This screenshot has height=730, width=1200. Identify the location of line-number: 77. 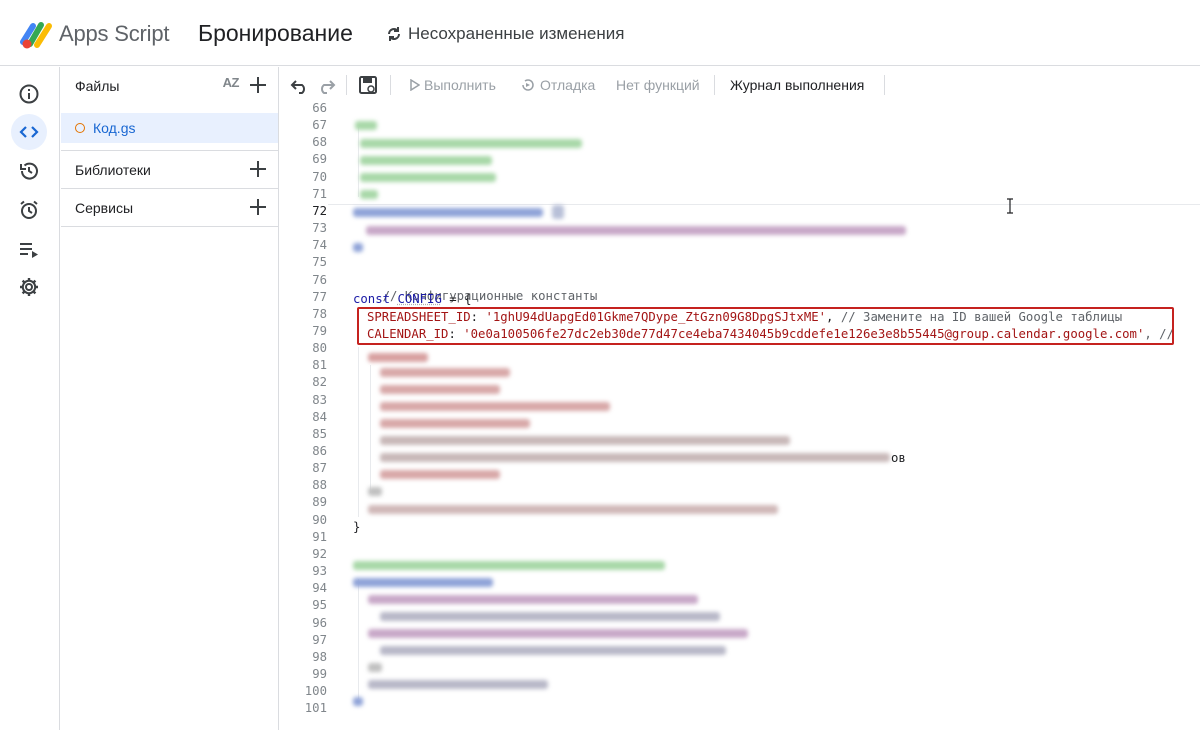
(319, 296).